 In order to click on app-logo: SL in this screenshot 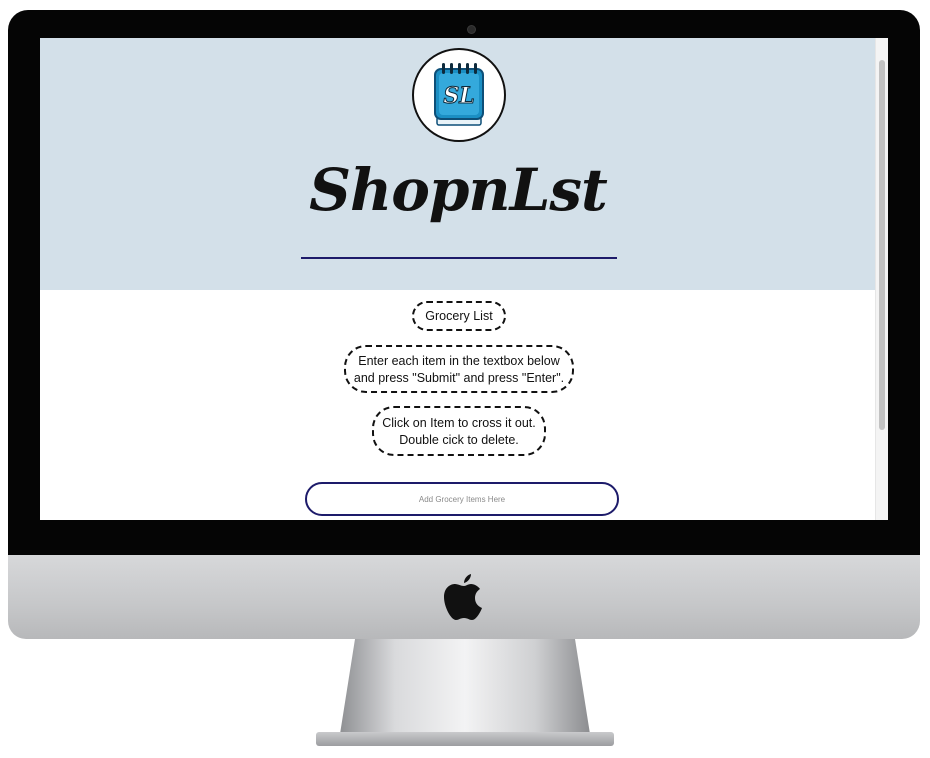, I will do `click(459, 95)`.